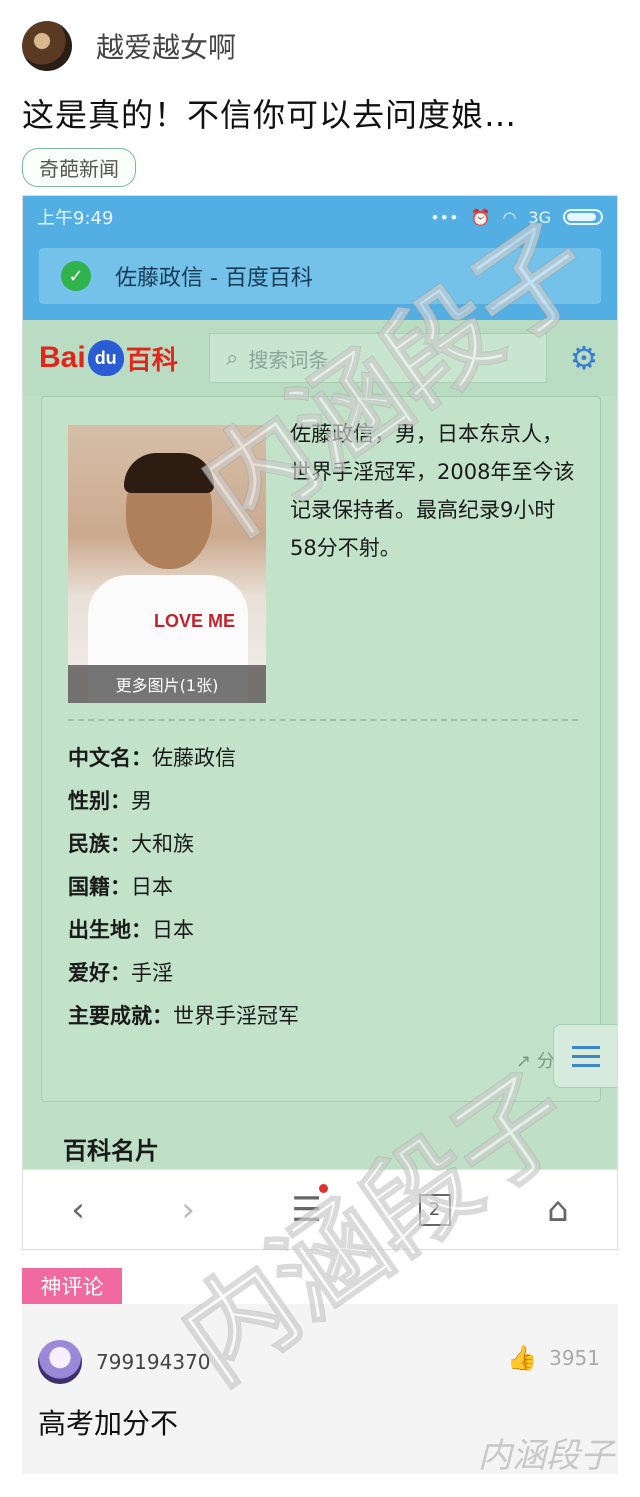 This screenshot has width=640, height=1497. I want to click on username: 越爱越女啊, so click(166, 46).